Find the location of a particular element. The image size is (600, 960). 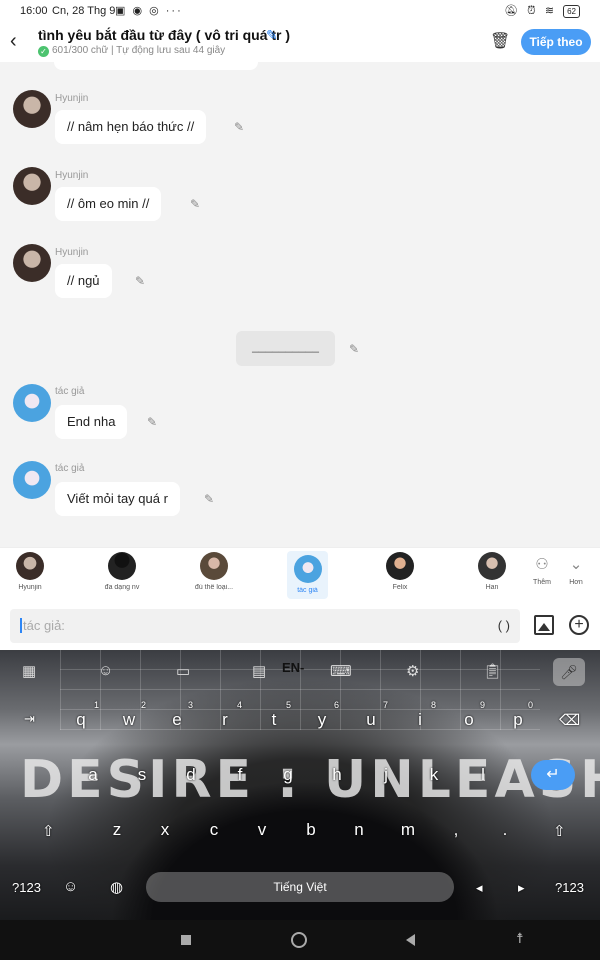

system-icons: 🔕︎ ⏰︎ ≋ 62 is located at coordinates (539, 11).